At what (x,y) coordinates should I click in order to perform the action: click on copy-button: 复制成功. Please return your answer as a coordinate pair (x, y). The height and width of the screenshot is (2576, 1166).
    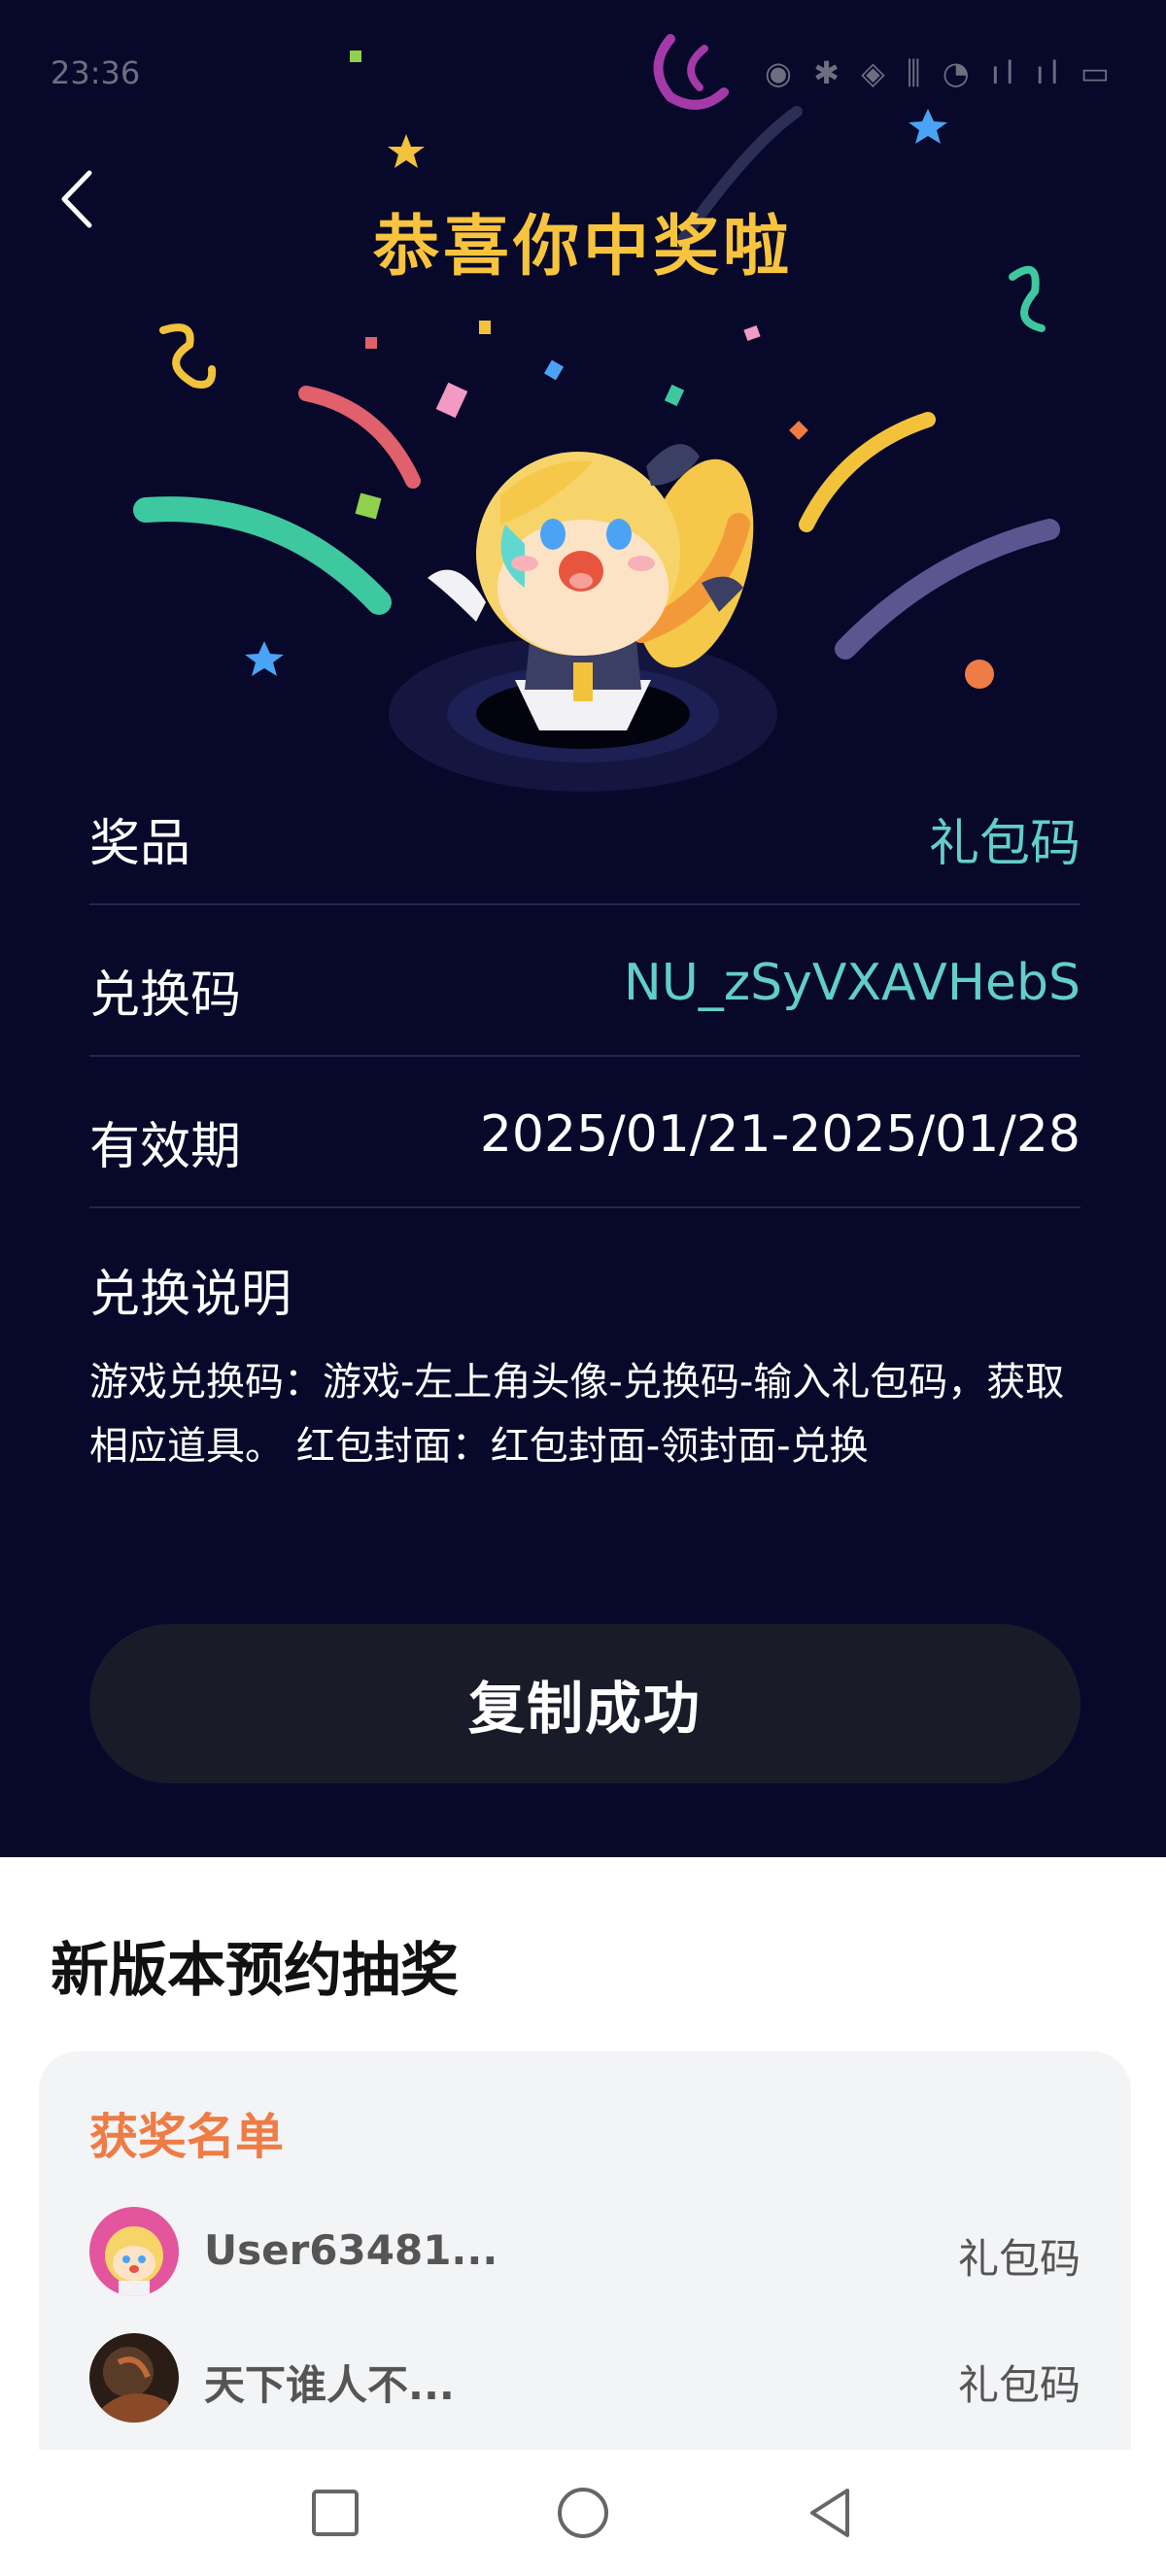
    Looking at the image, I should click on (584, 1703).